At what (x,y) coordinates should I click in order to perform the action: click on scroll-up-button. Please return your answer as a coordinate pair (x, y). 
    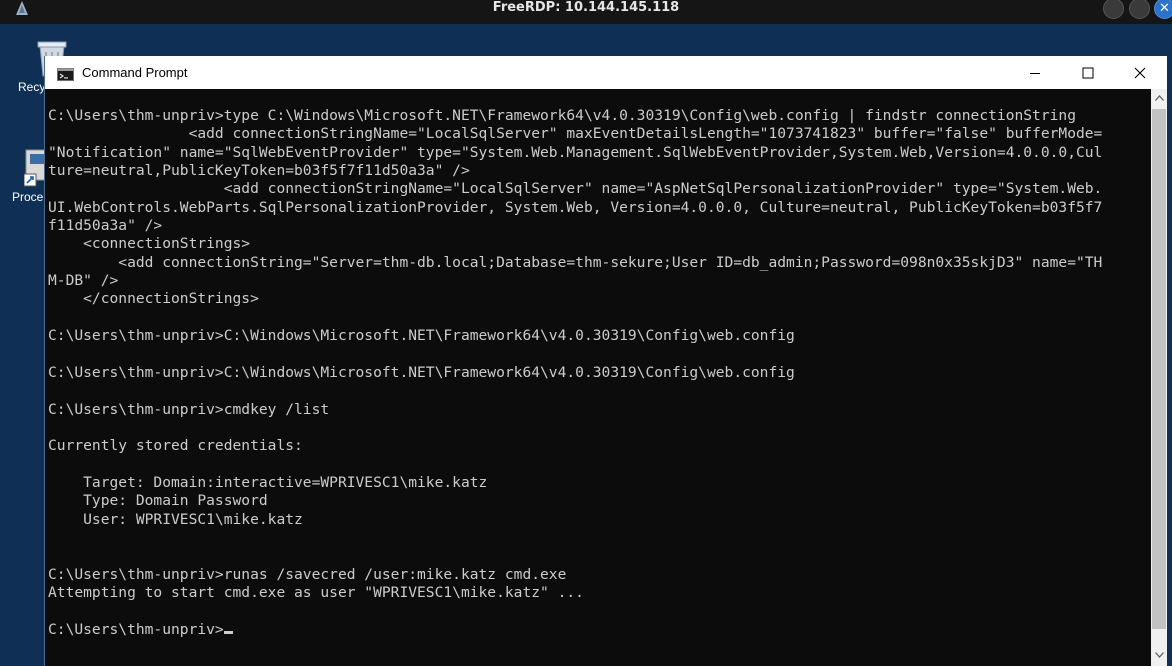
    Looking at the image, I should click on (1159, 98).